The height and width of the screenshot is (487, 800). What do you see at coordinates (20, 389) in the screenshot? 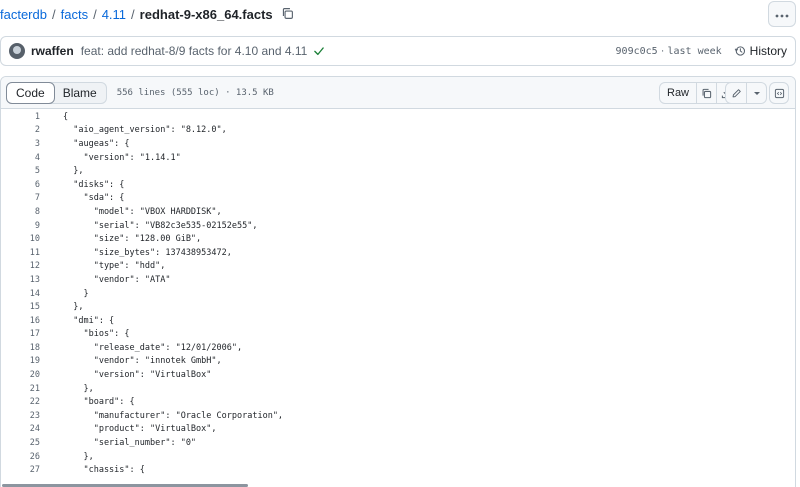
I see `line-number: 21` at bounding box center [20, 389].